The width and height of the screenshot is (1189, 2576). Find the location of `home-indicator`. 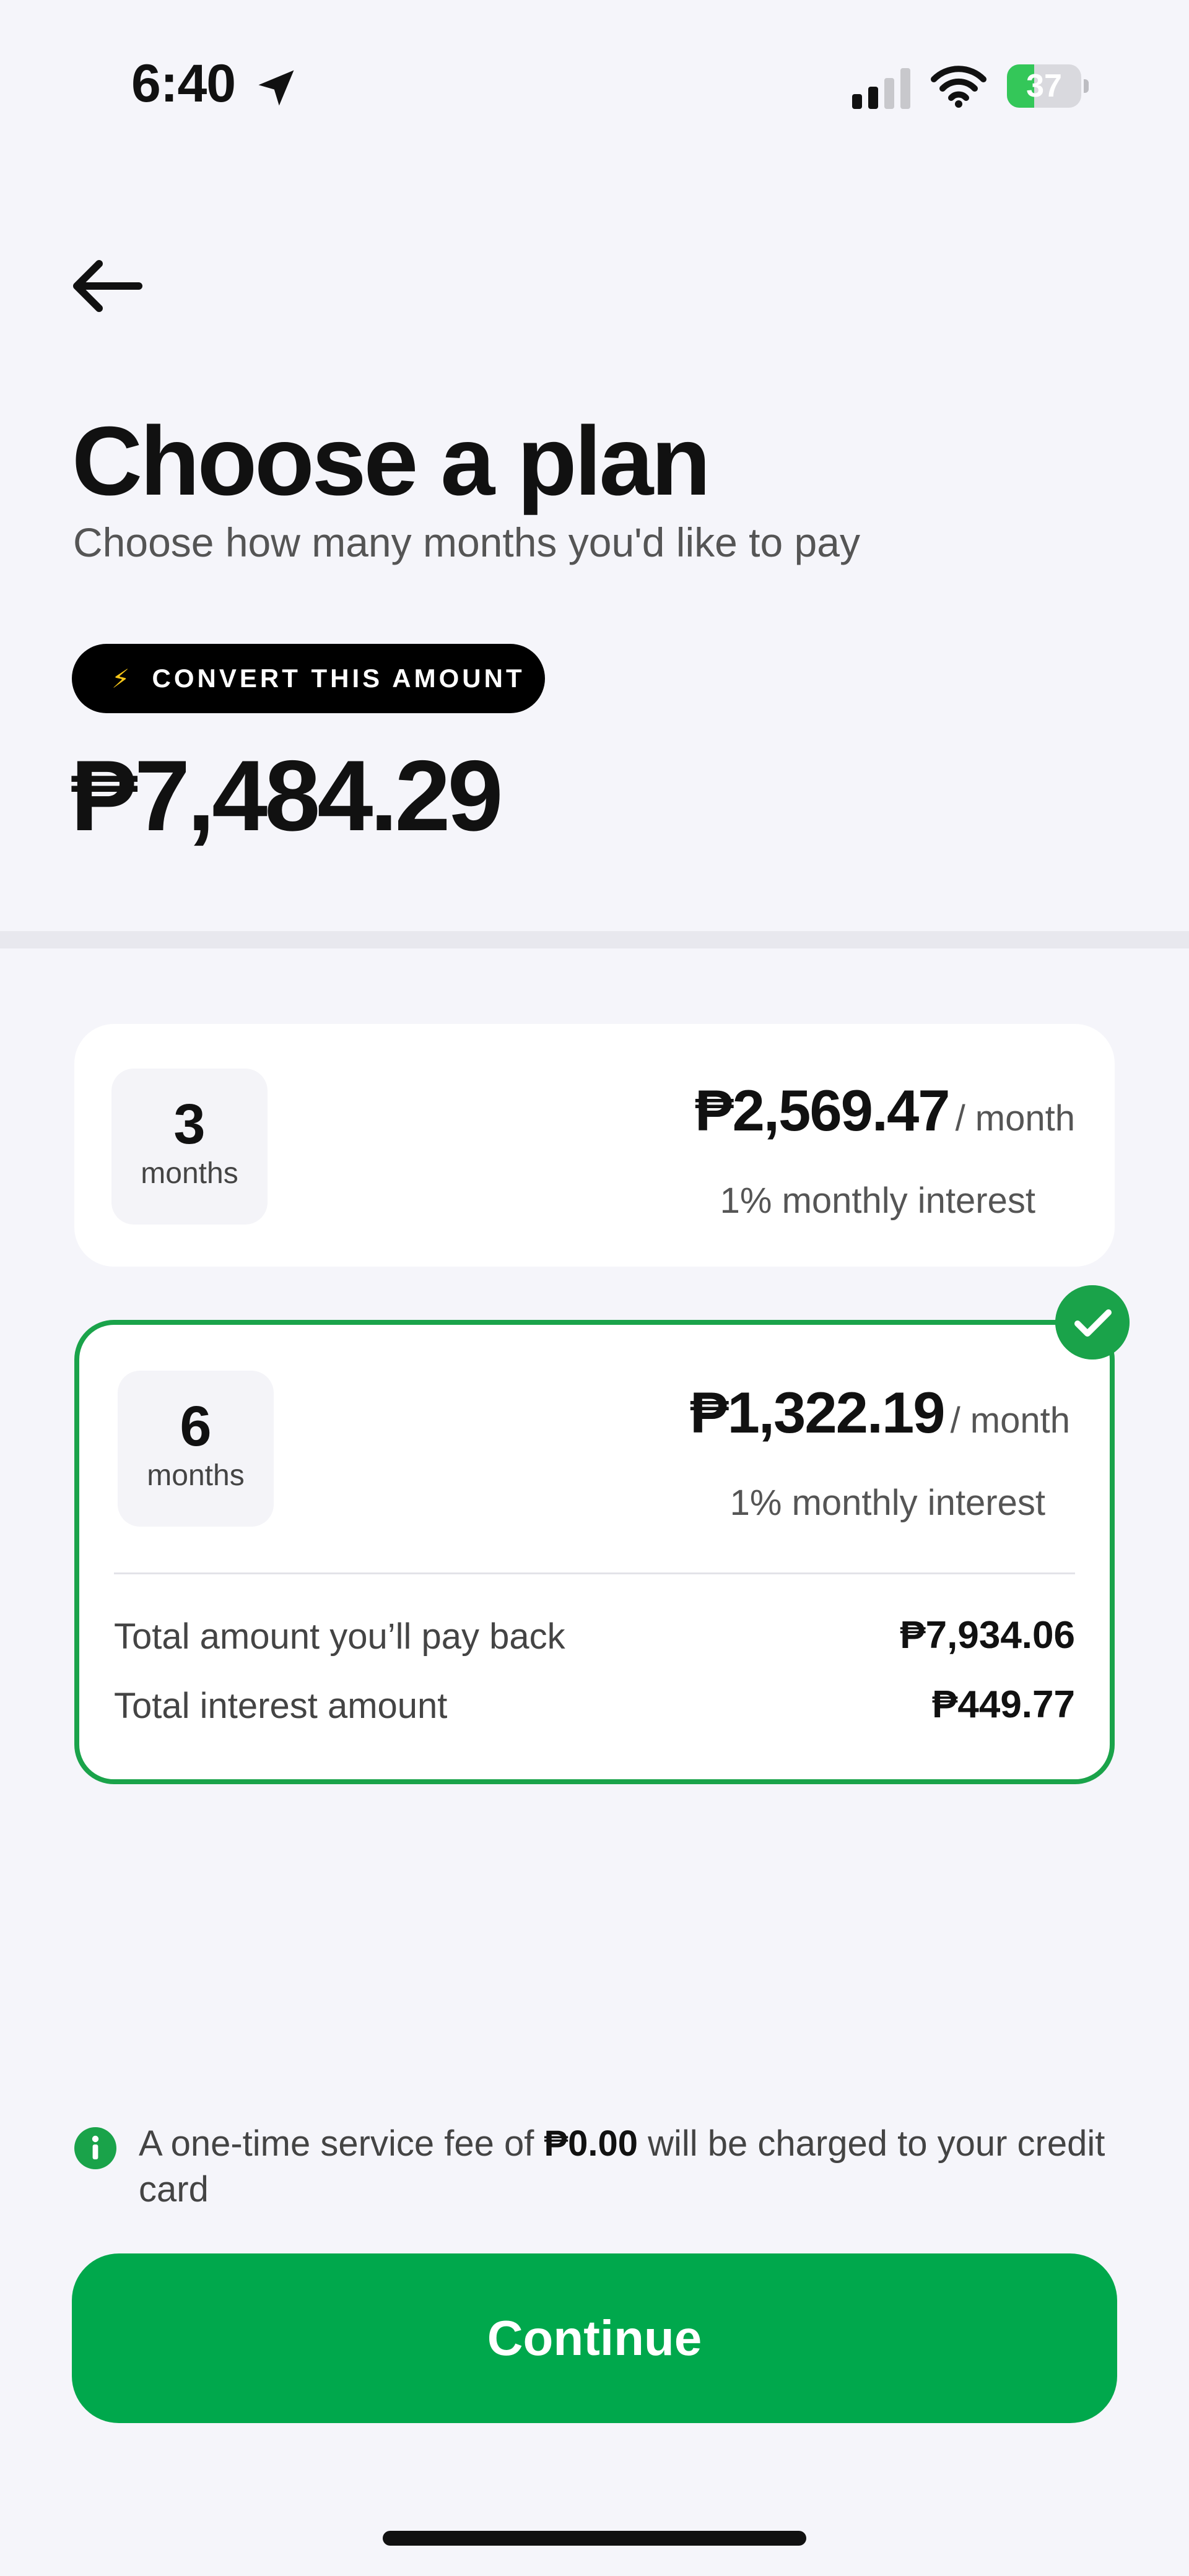

home-indicator is located at coordinates (594, 2538).